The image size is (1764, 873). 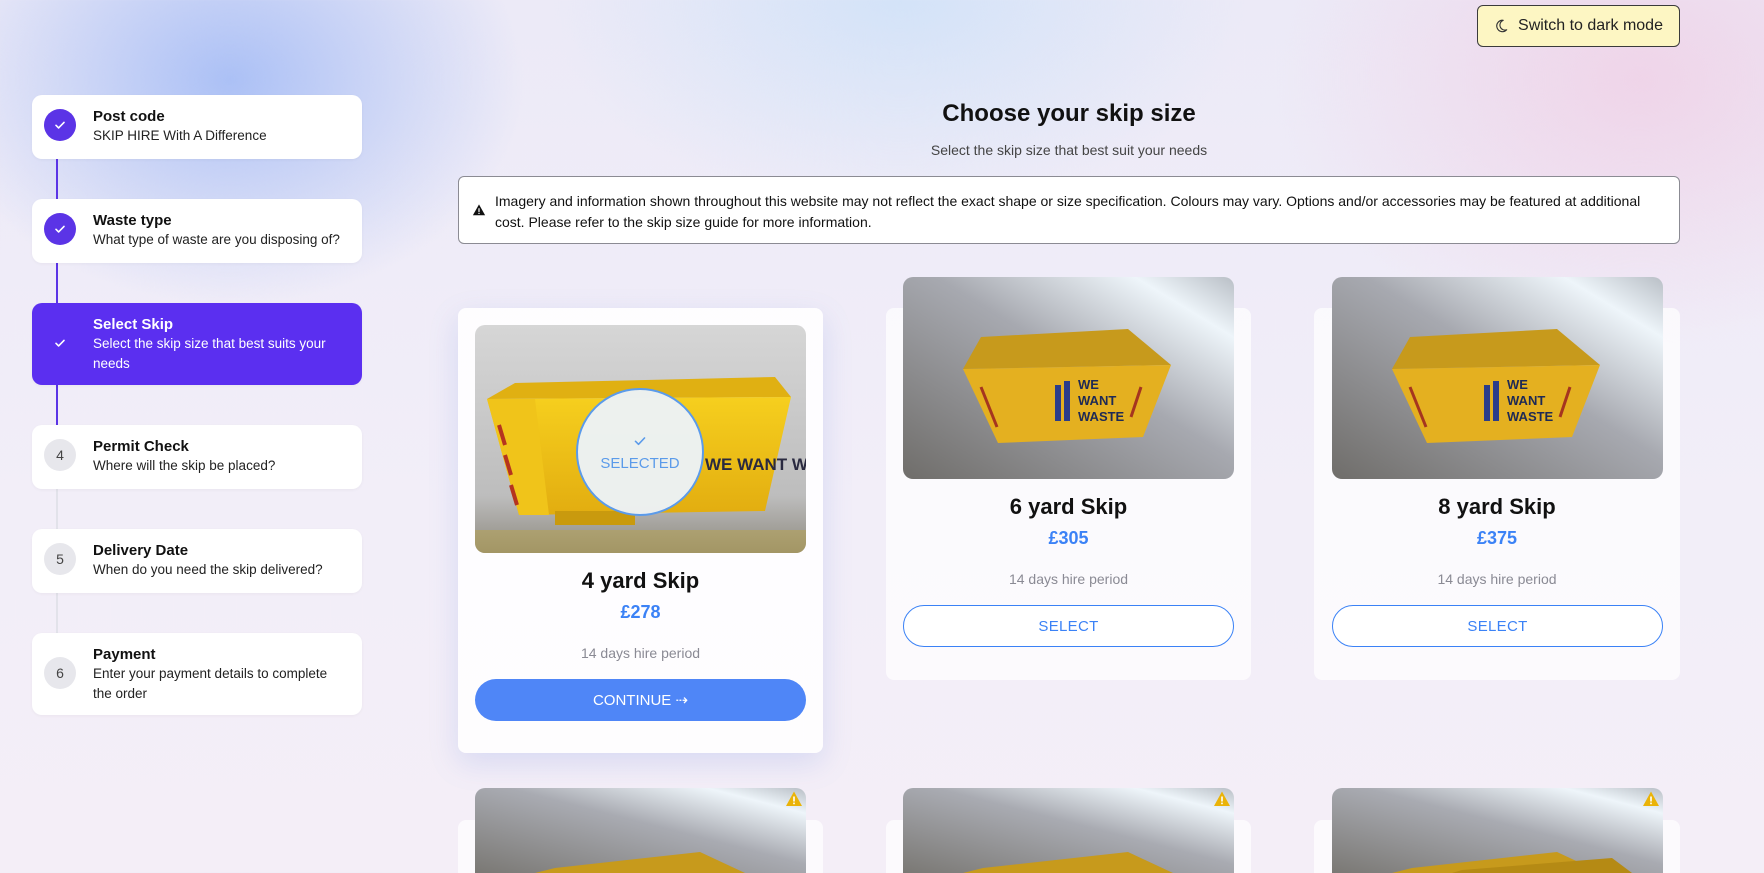 What do you see at coordinates (755, 464) in the screenshot?
I see `skip-brand-text: WE WANT WASTE` at bounding box center [755, 464].